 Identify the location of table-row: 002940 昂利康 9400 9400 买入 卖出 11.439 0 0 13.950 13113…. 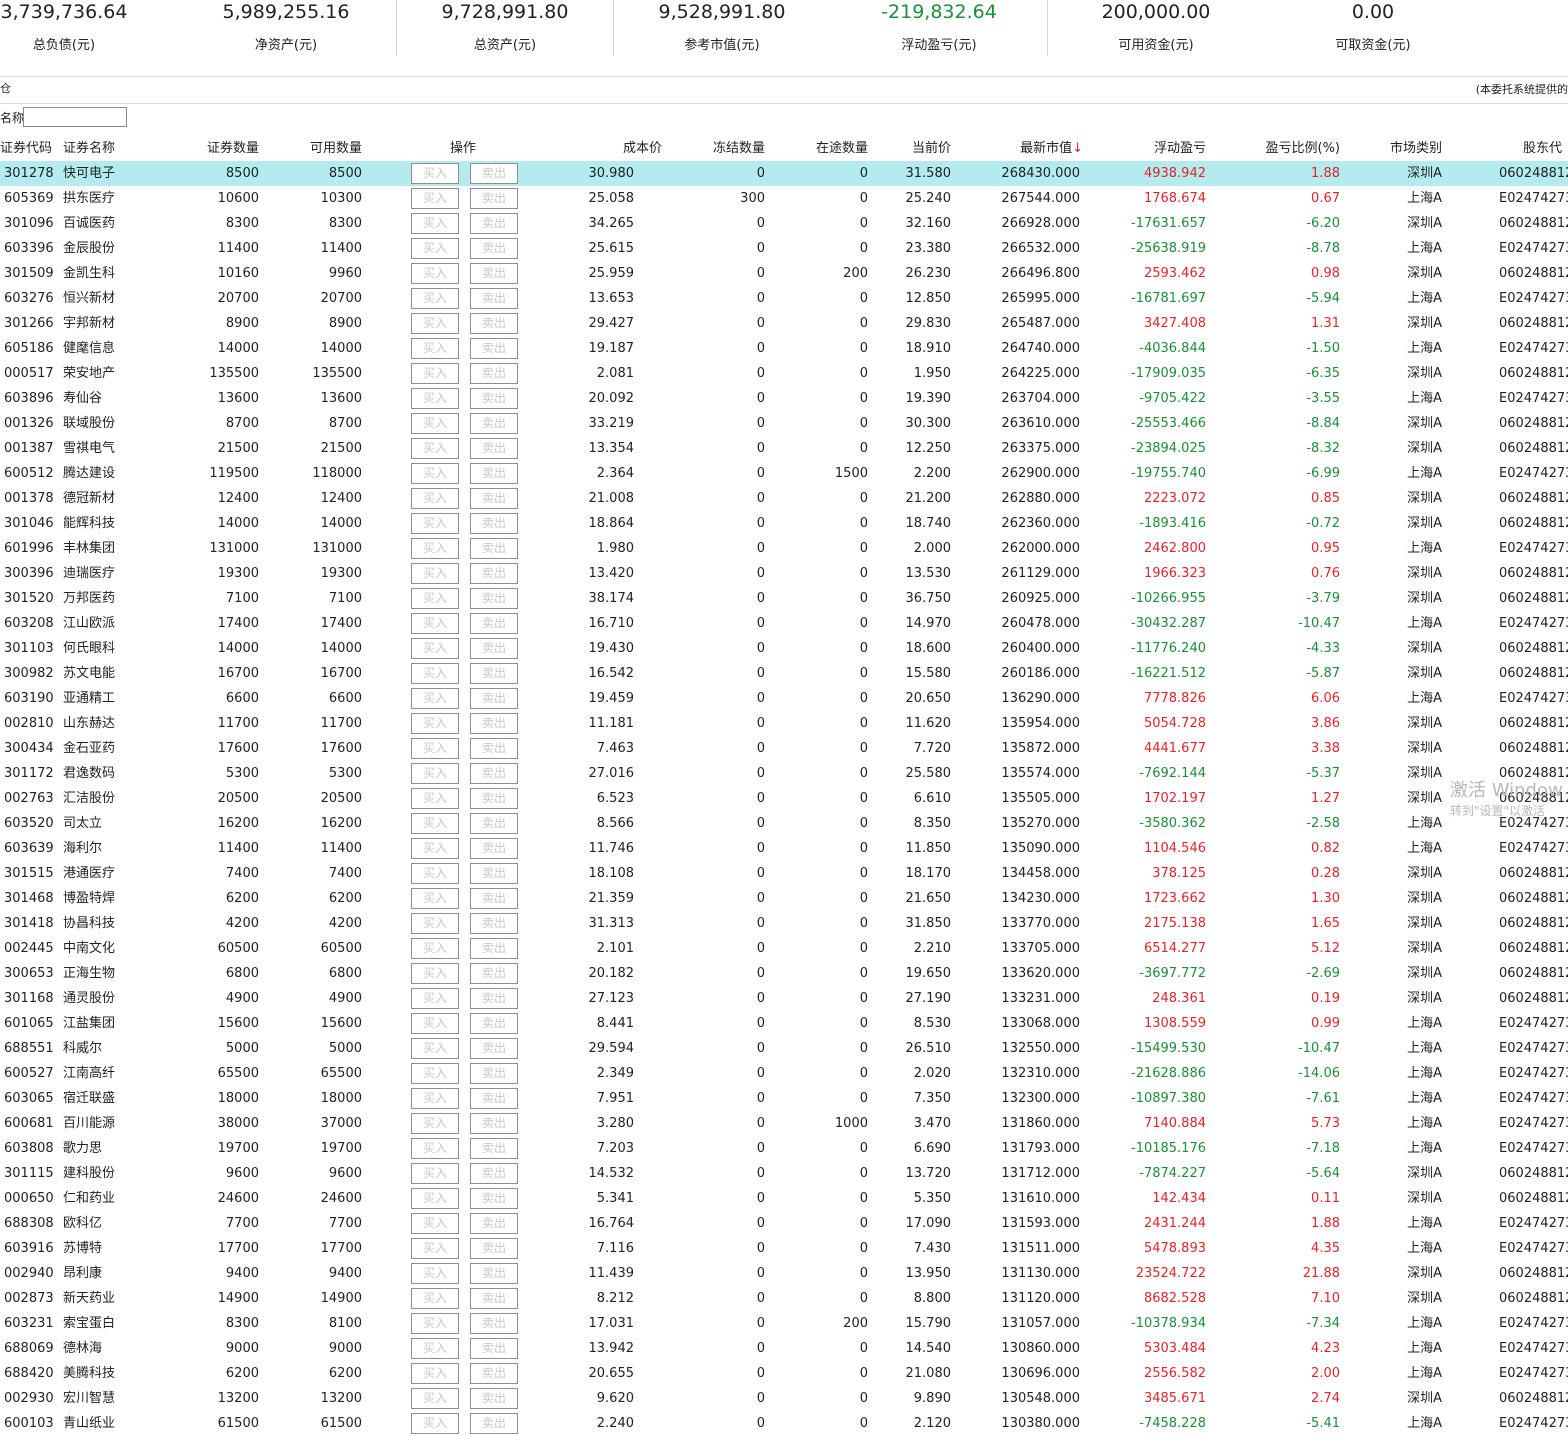
(784, 1273).